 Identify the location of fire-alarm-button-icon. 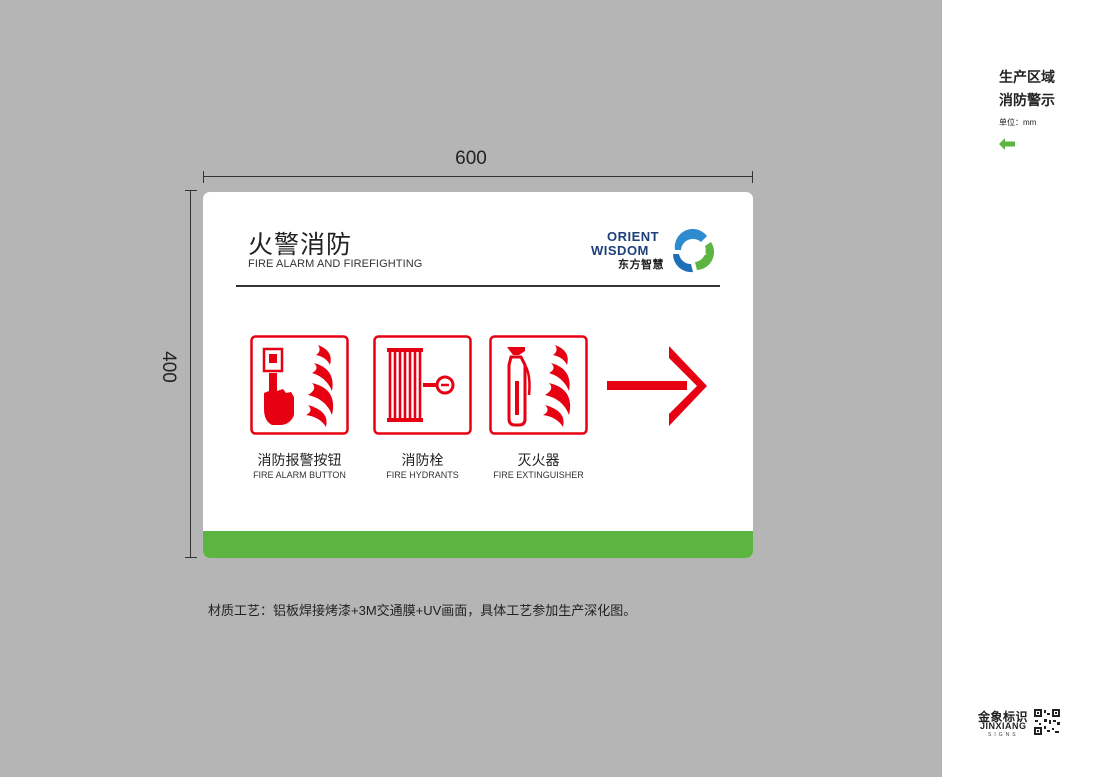
(299, 385).